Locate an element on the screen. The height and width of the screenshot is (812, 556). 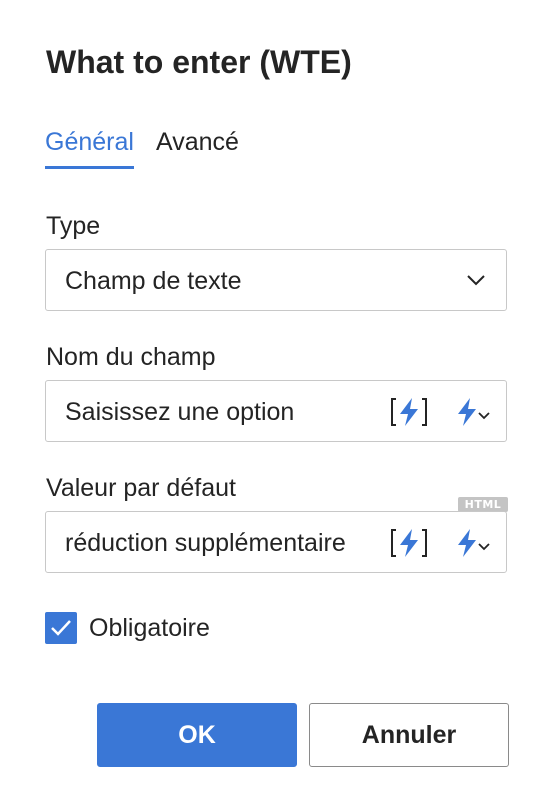
default-value-input: réduction supplémentaire is located at coordinates (276, 542).